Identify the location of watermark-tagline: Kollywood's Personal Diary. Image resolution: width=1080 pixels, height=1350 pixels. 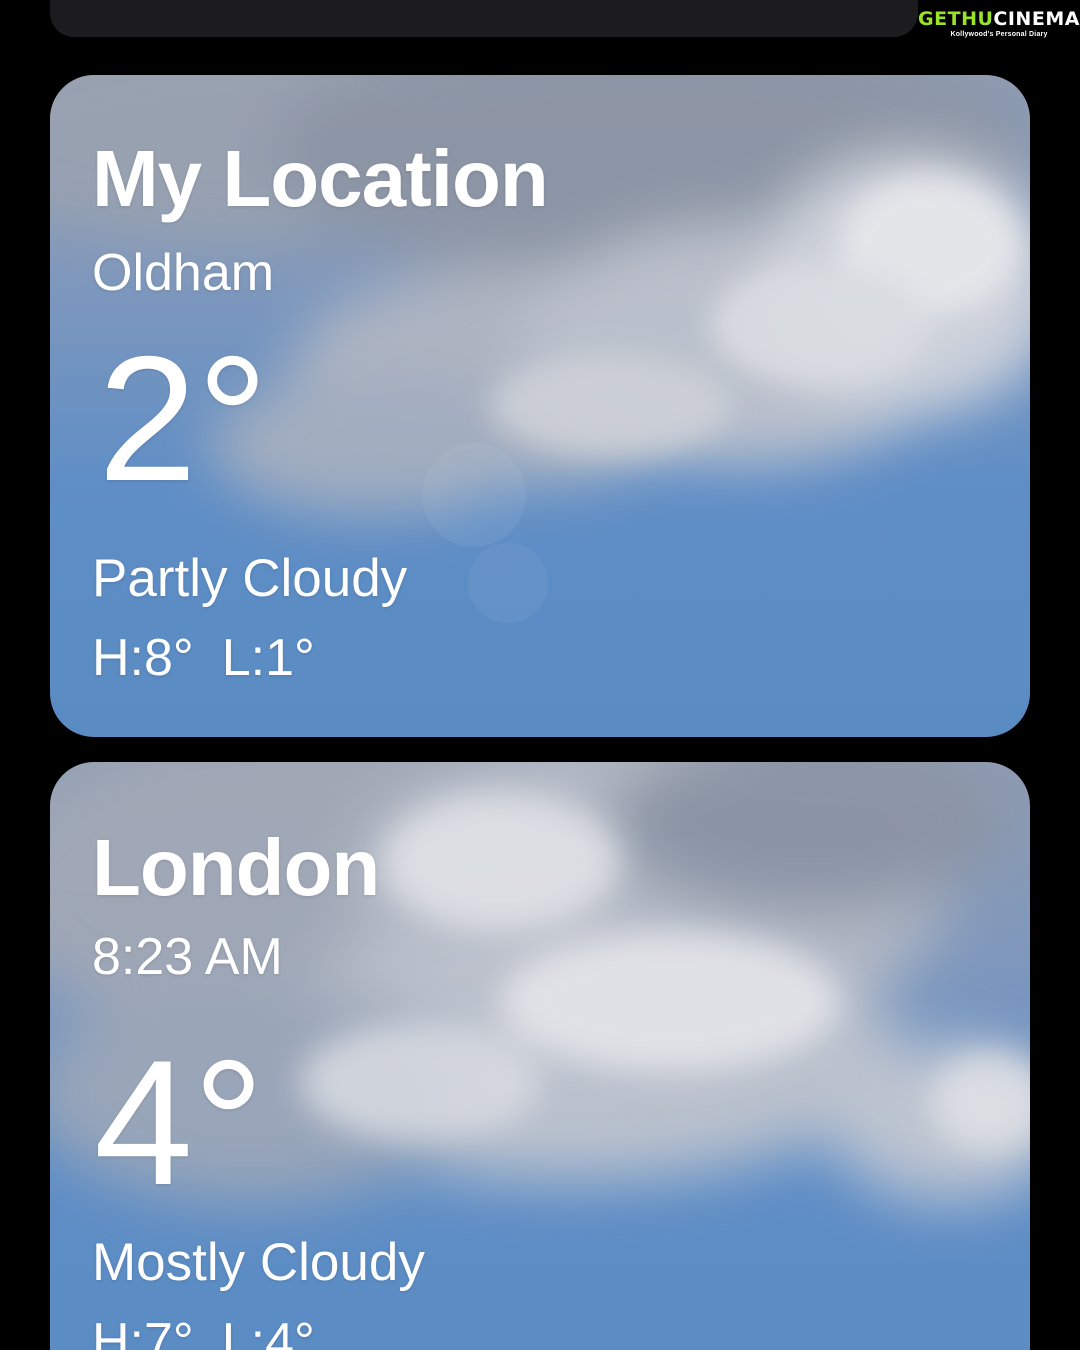
(999, 34).